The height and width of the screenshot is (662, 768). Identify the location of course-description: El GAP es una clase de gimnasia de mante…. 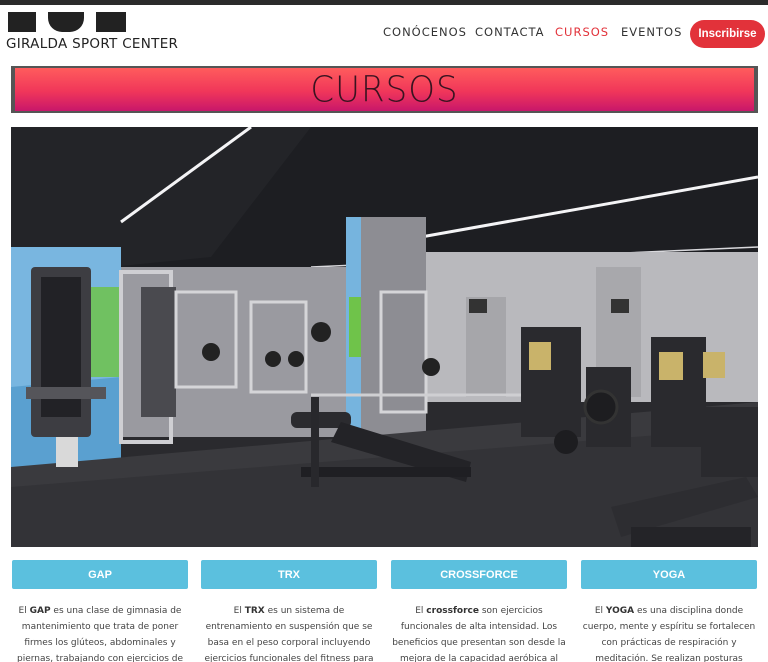
(100, 634).